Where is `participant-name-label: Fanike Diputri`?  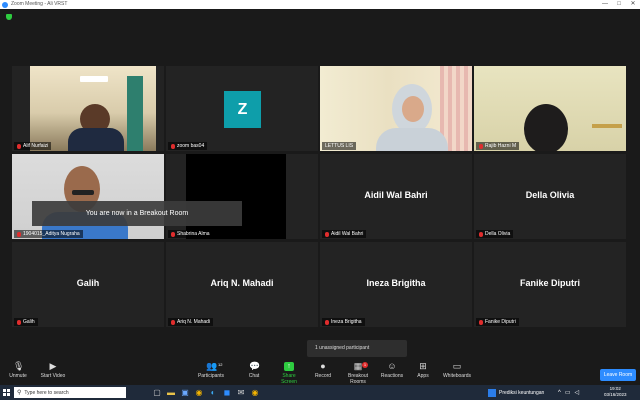 participant-name-label: Fanike Diputri is located at coordinates (497, 322).